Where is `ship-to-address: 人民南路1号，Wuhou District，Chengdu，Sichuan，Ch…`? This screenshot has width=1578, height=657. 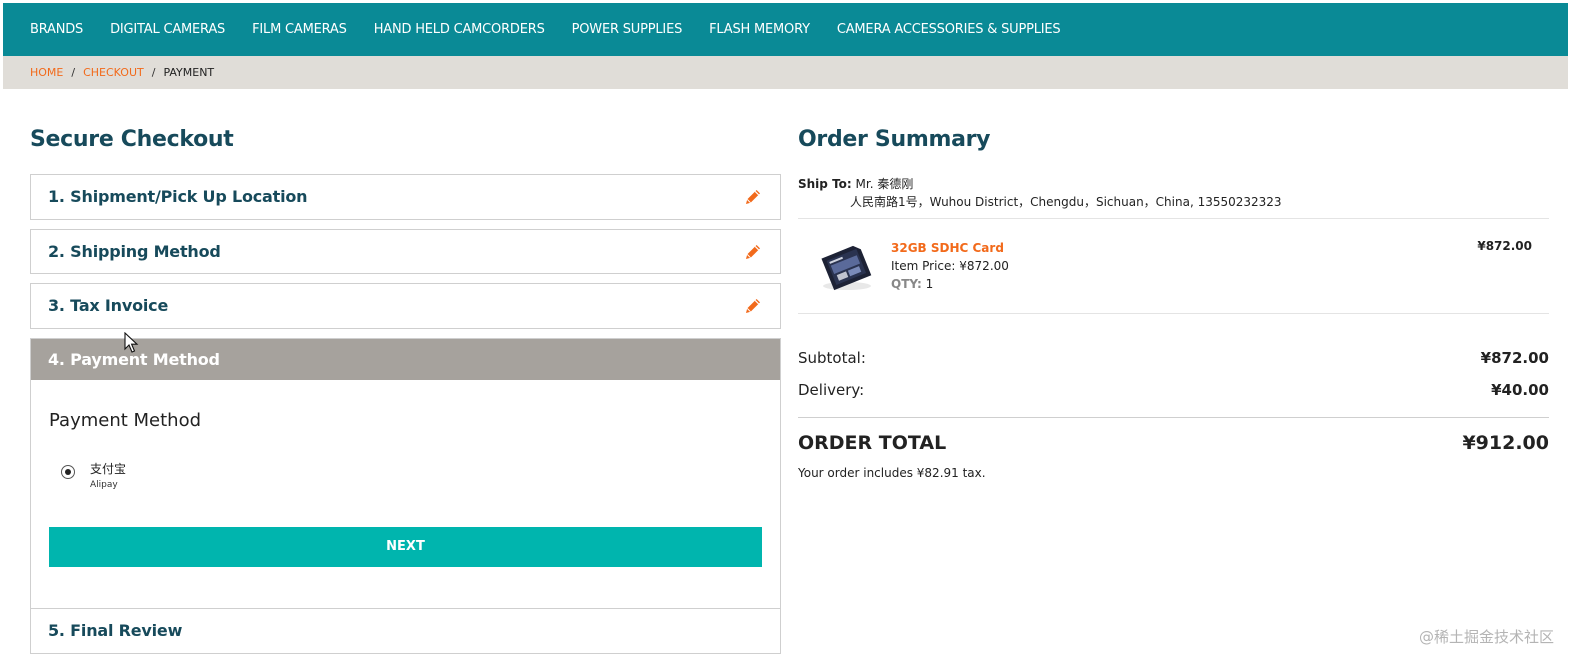
ship-to-address: 人民南路1号，Wuhou District，Chengdu，Sichuan，Ch… is located at coordinates (1066, 202).